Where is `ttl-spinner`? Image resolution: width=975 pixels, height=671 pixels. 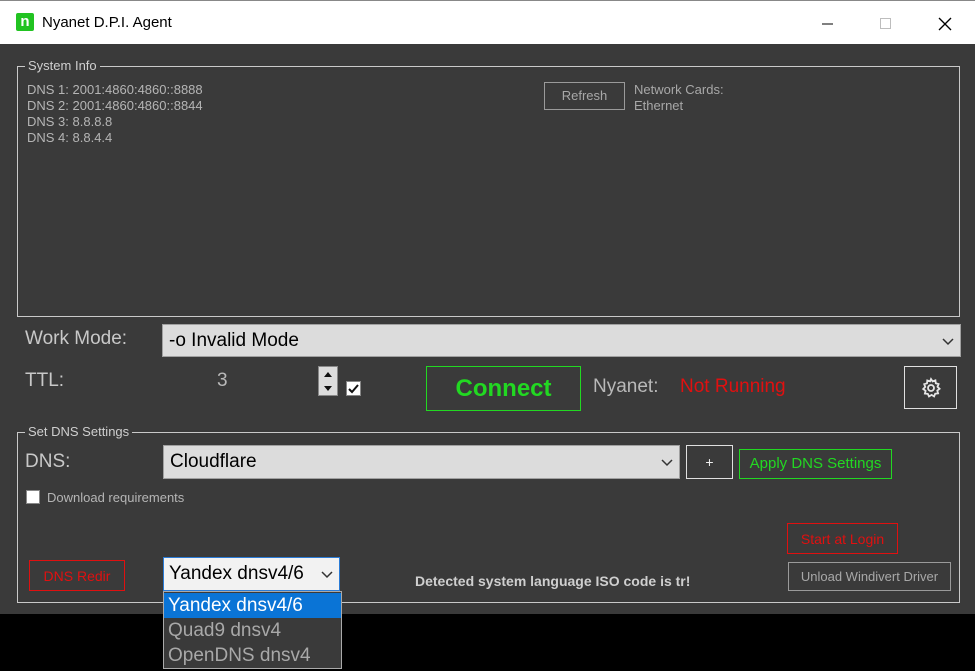
ttl-spinner is located at coordinates (328, 381).